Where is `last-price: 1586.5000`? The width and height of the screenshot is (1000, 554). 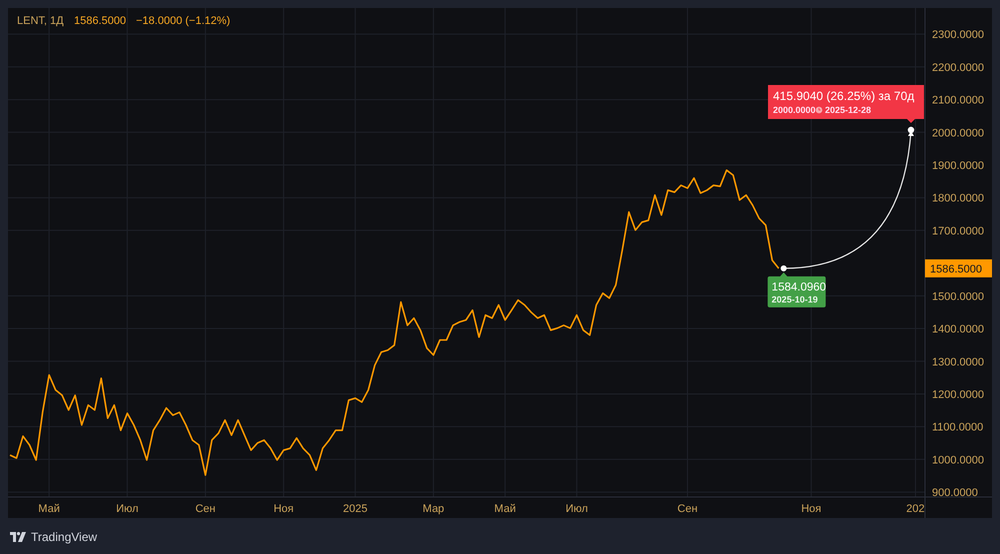 last-price: 1586.5000 is located at coordinates (100, 21).